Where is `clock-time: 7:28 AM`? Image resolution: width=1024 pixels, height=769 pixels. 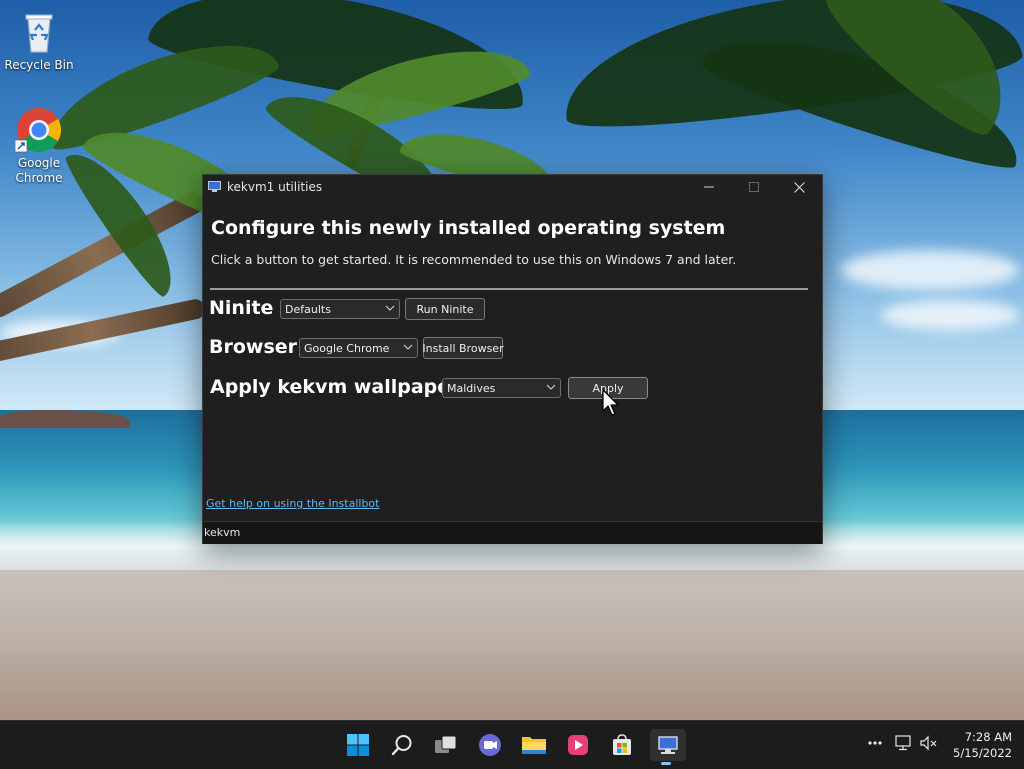 clock-time: 7:28 AM is located at coordinates (988, 737).